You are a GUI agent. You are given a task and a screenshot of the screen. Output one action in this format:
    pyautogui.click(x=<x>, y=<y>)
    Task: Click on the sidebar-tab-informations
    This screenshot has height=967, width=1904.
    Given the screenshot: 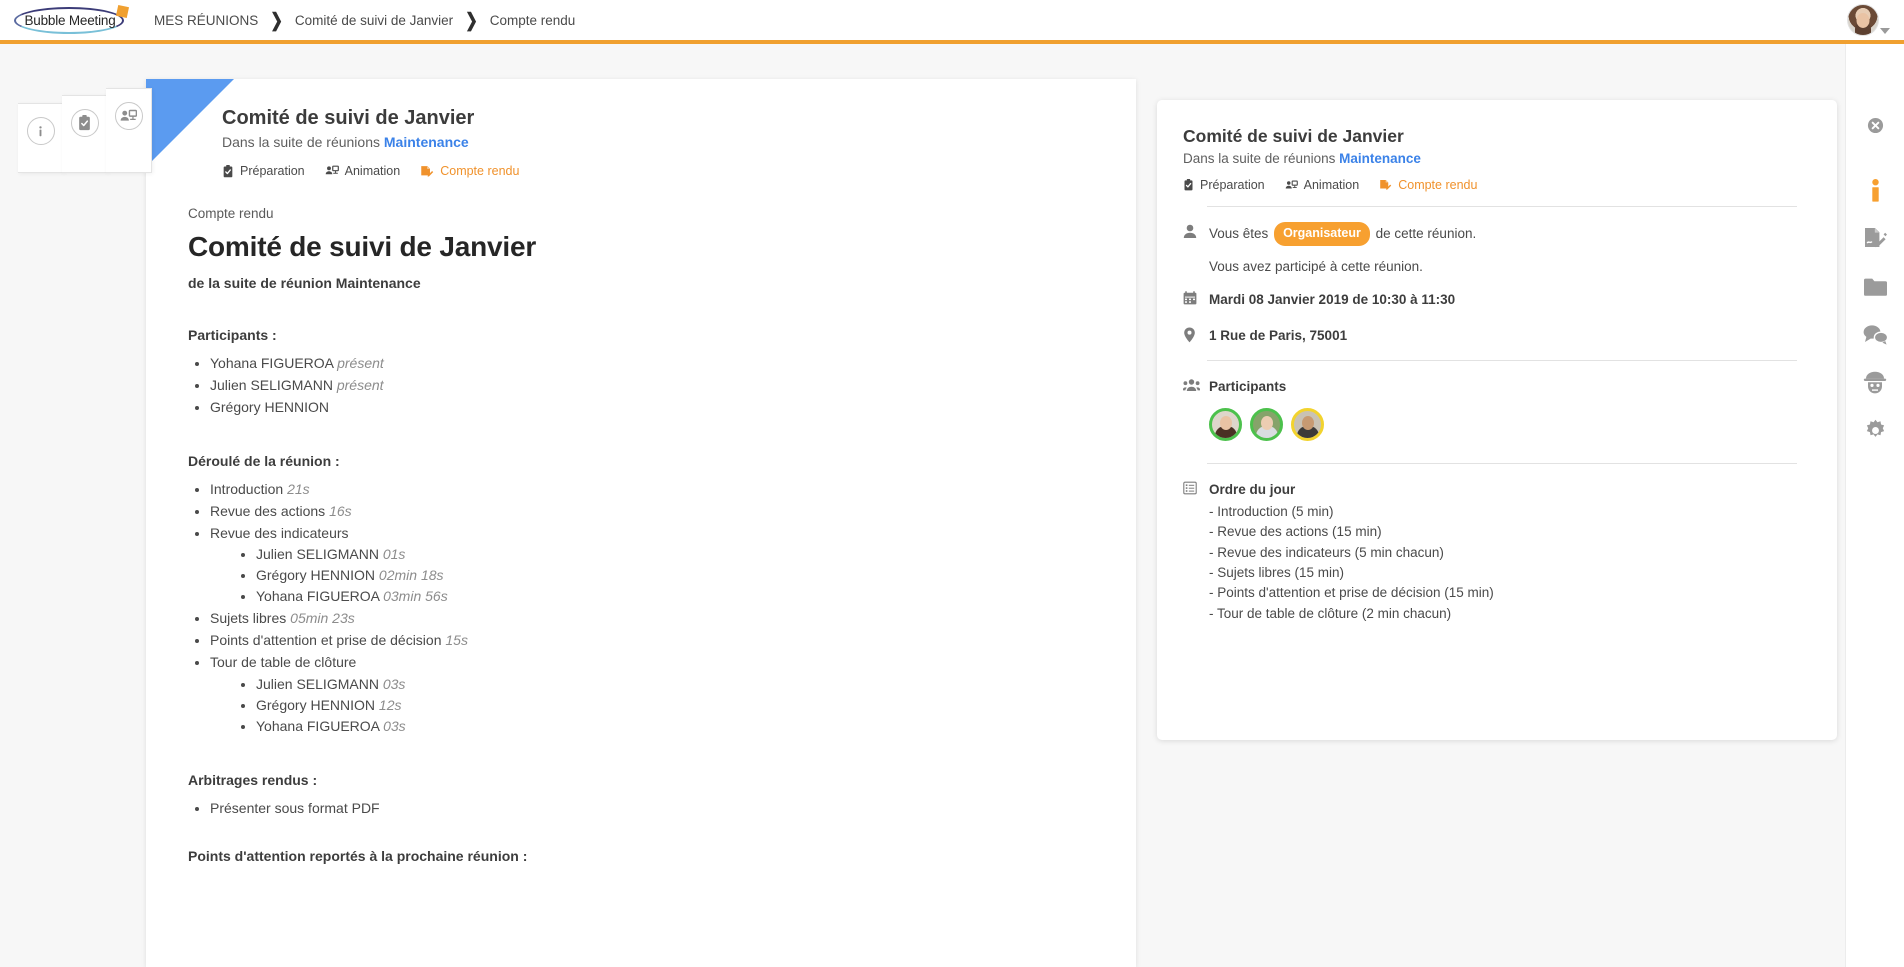 What is the action you would take?
    pyautogui.click(x=41, y=138)
    